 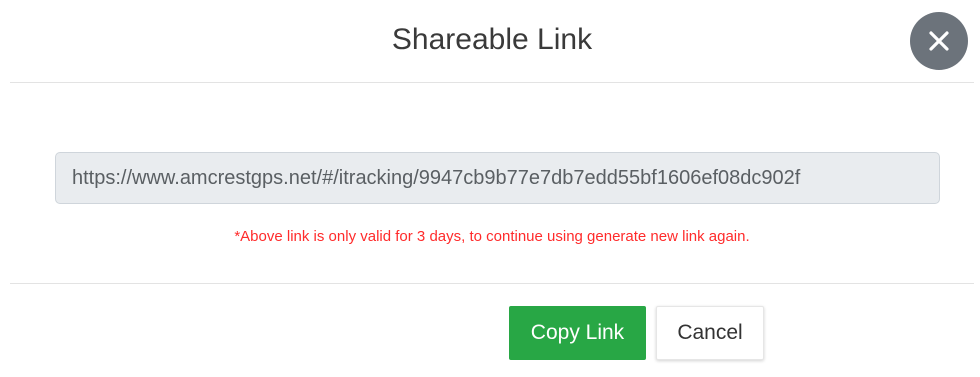 I want to click on close-icon, so click(x=939, y=41).